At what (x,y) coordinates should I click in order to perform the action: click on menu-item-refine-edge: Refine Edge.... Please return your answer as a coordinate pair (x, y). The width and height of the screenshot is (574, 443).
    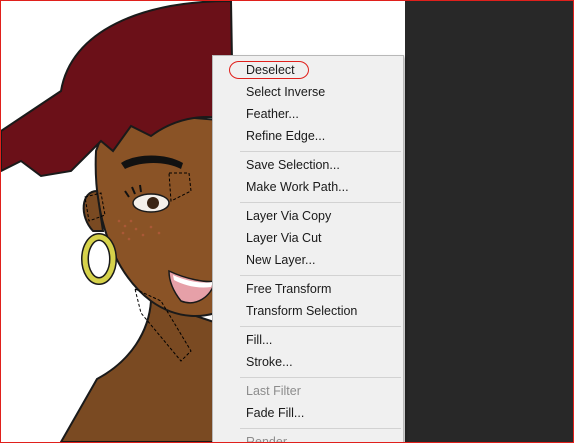
    Looking at the image, I should click on (285, 136).